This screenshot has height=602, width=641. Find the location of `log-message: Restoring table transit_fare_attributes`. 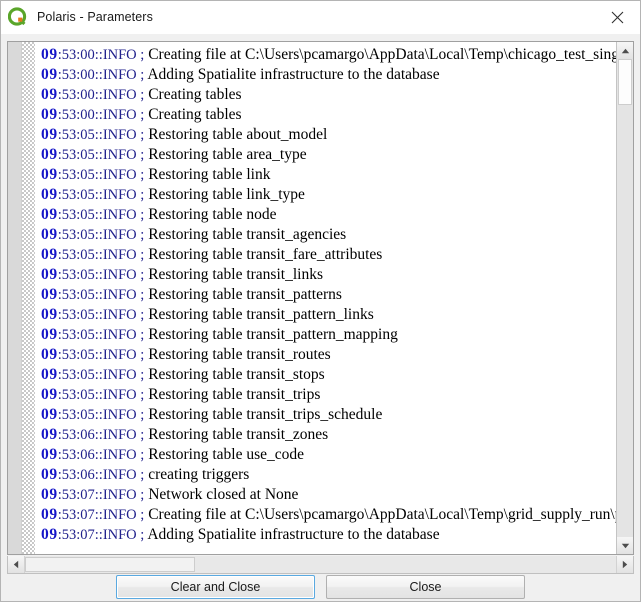

log-message: Restoring table transit_fare_attributes is located at coordinates (265, 254).